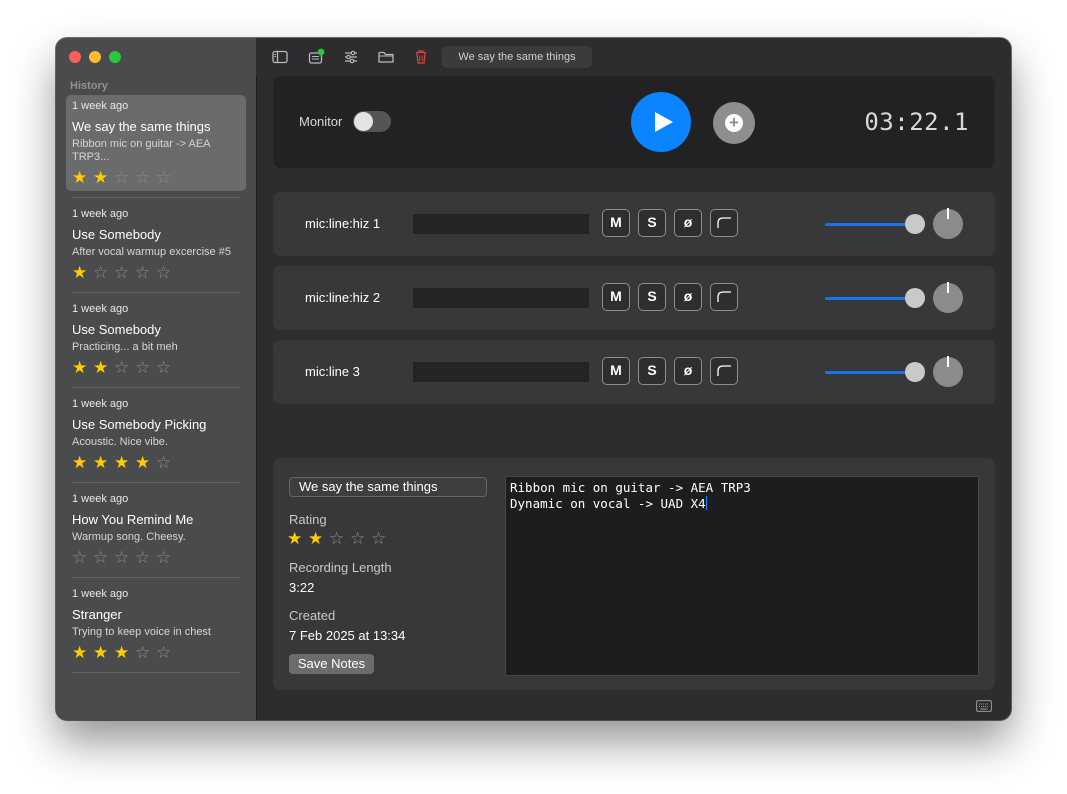 This screenshot has width=1067, height=794. I want to click on channel-name: mic:line:hiz 2, so click(343, 297).